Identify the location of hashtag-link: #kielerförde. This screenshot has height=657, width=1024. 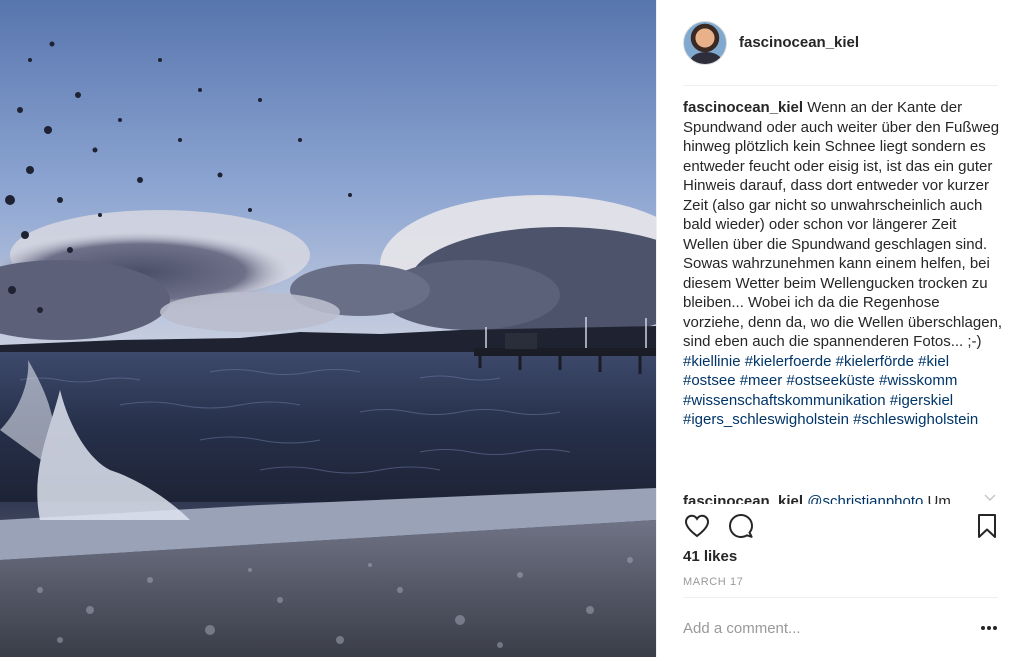
(875, 361).